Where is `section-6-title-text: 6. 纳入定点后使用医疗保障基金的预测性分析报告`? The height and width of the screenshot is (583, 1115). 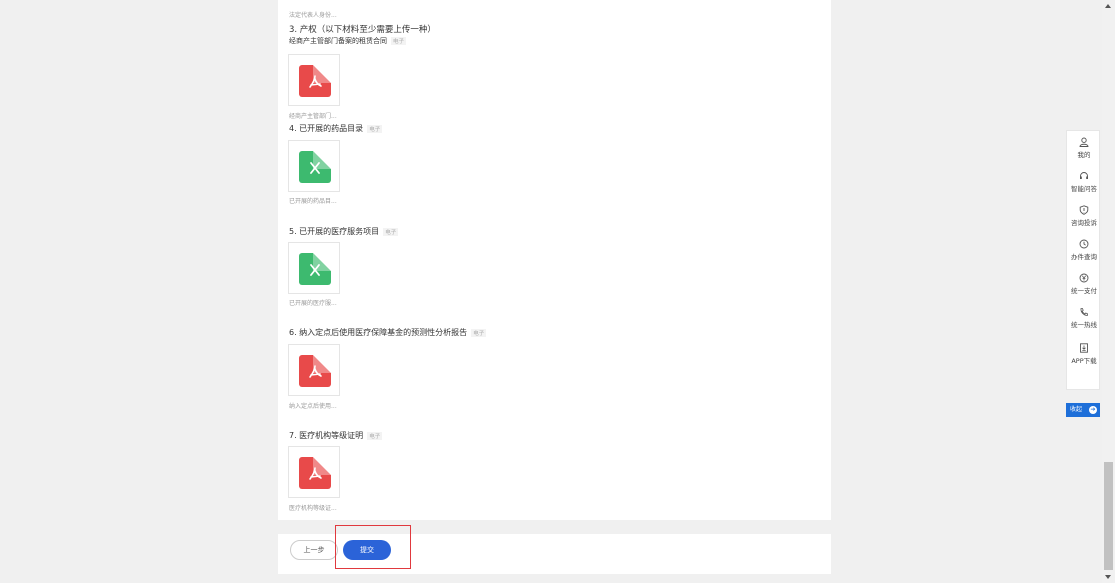 section-6-title-text: 6. 纳入定点后使用医疗保障基金的预测性分析报告 is located at coordinates (378, 332).